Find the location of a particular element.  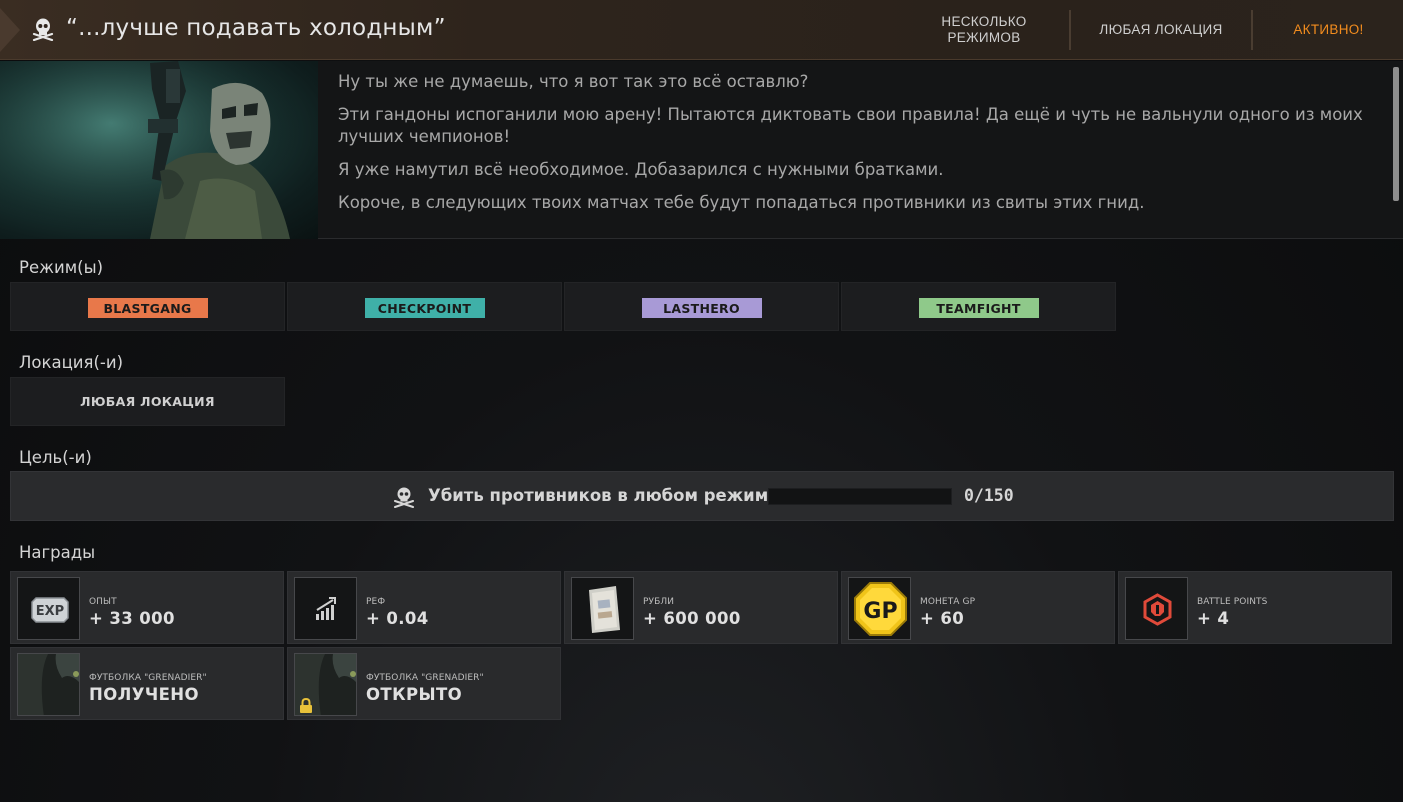

rewards-heading: Награды is located at coordinates (57, 552).